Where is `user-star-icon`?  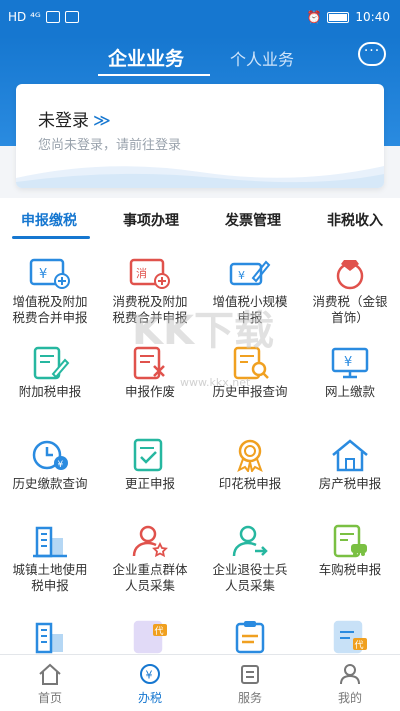
user-star-icon is located at coordinates (150, 541).